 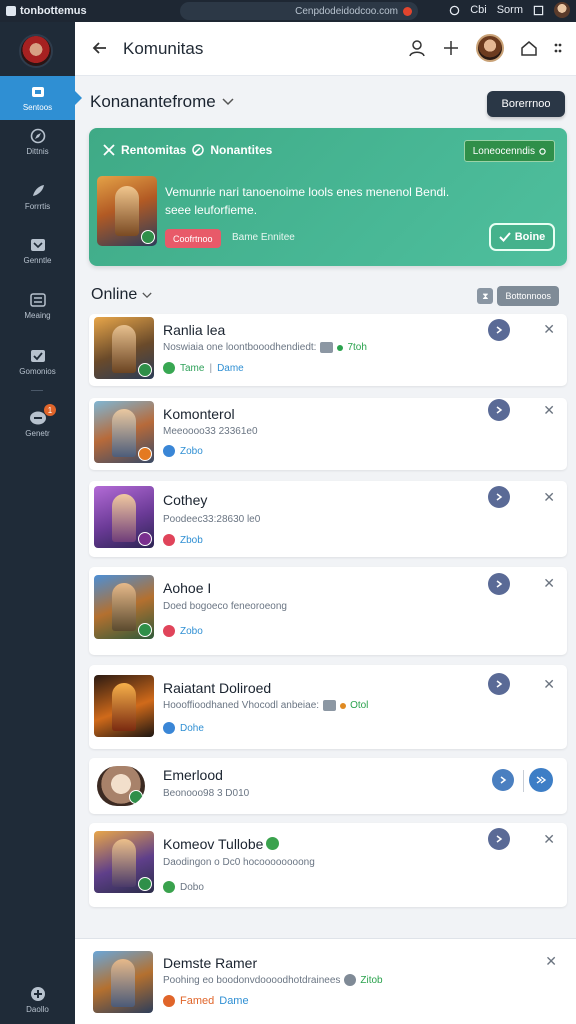 I want to click on friend-game: Famed Dame, so click(x=206, y=1001).